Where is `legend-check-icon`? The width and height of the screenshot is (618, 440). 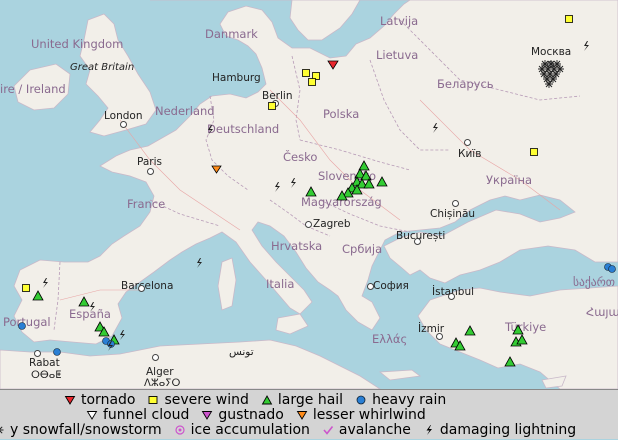
legend-check-icon is located at coordinates (328, 430).